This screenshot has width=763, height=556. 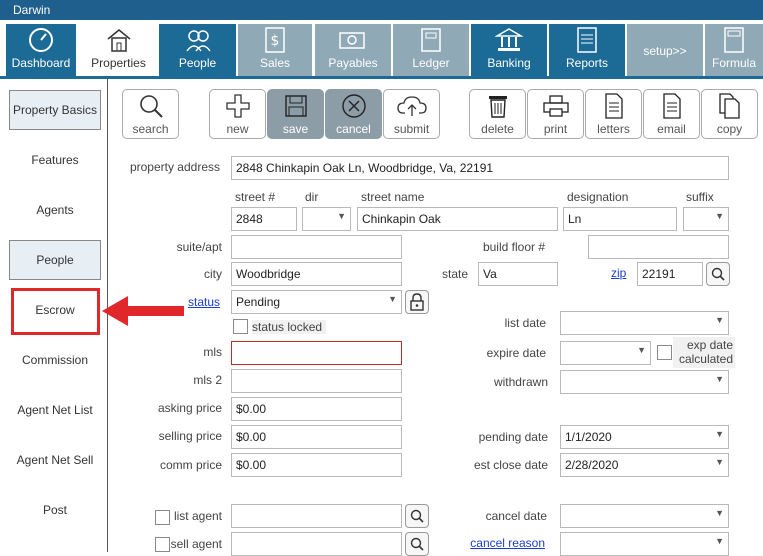 What do you see at coordinates (492, 543) in the screenshot?
I see `cancel-reason-link: cancel reason` at bounding box center [492, 543].